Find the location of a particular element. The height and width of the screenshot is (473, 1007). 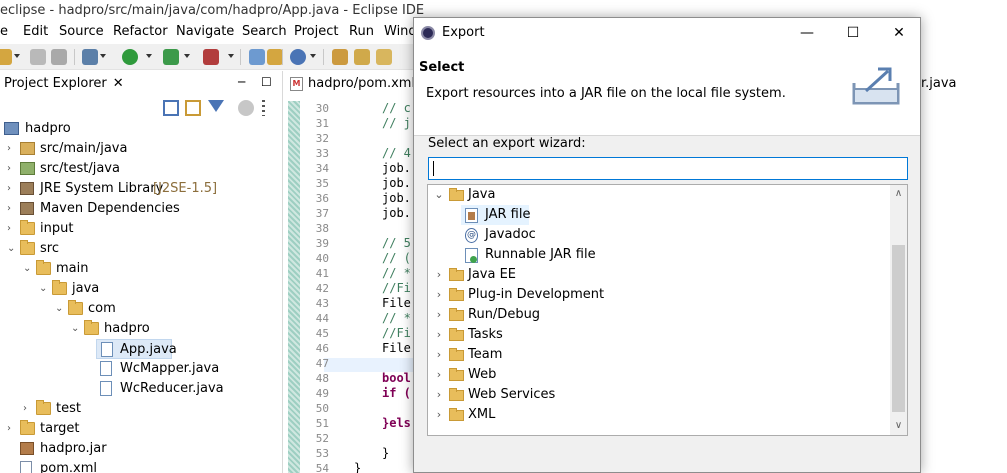

menu-project: Project is located at coordinates (316, 31).